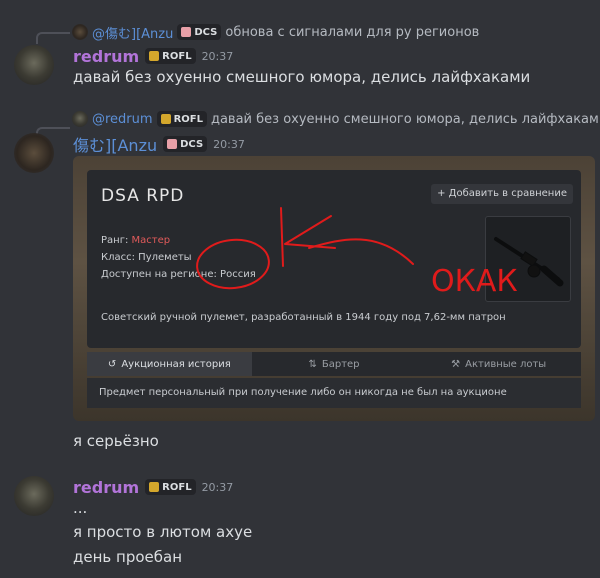  Describe the element at coordinates (159, 144) in the screenshot. I see `message-header: 傷む][Anzu DCS 20:37` at that location.